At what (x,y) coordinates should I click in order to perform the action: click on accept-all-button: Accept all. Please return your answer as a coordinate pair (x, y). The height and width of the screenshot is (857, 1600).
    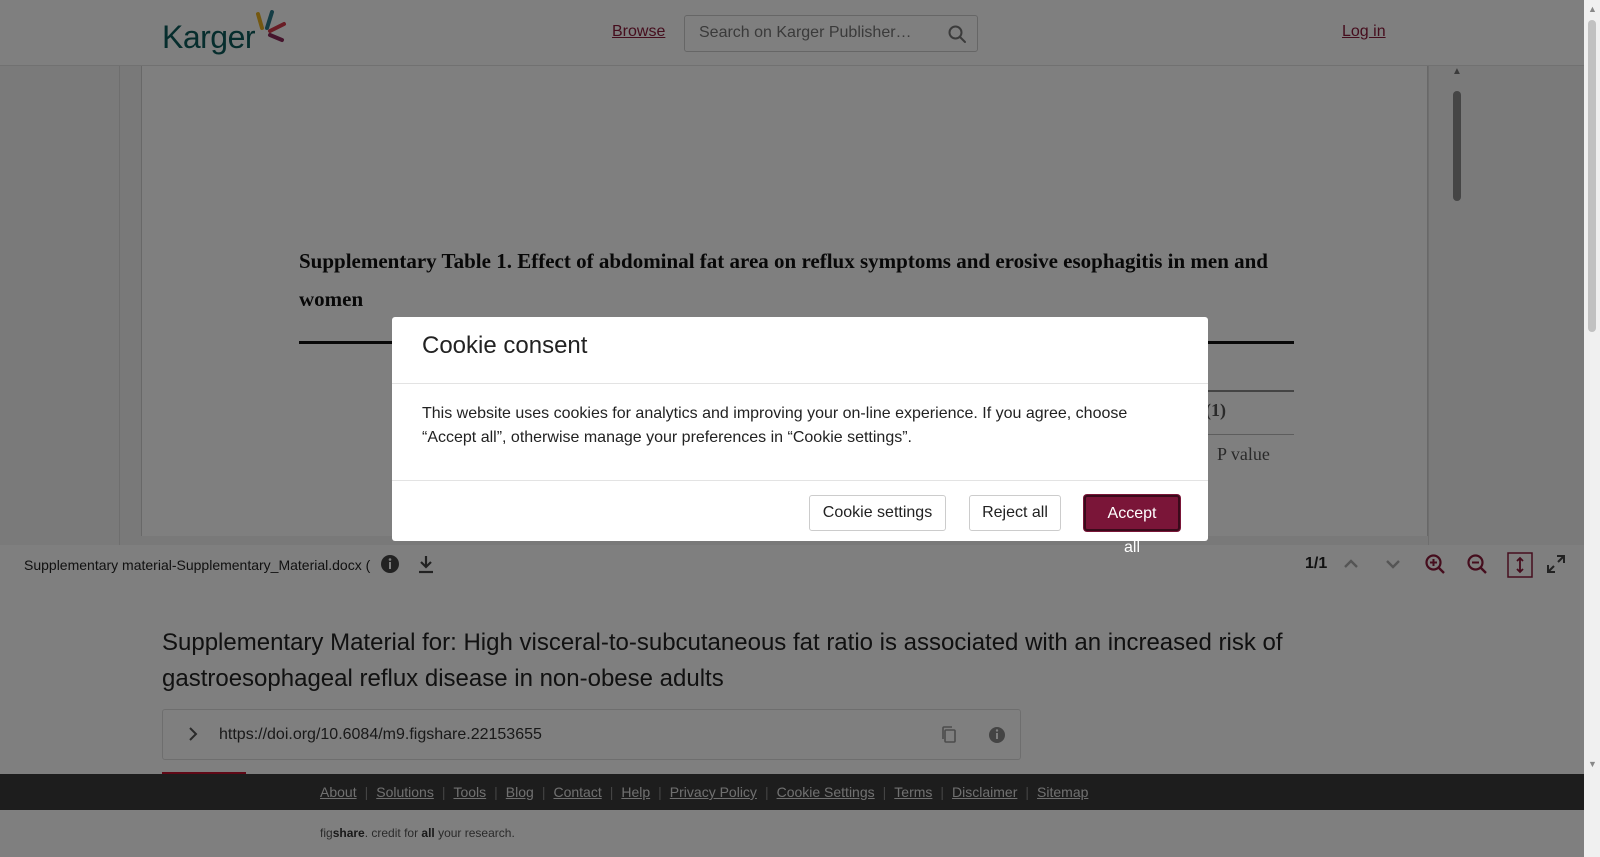
    Looking at the image, I should click on (1132, 525).